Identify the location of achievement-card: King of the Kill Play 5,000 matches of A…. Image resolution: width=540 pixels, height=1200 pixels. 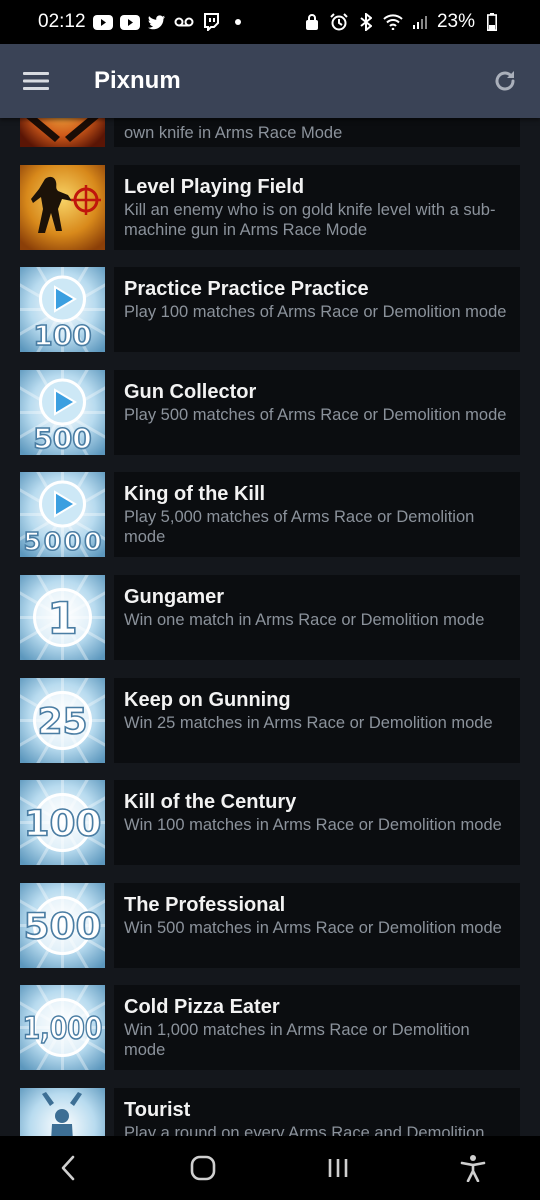
(317, 515).